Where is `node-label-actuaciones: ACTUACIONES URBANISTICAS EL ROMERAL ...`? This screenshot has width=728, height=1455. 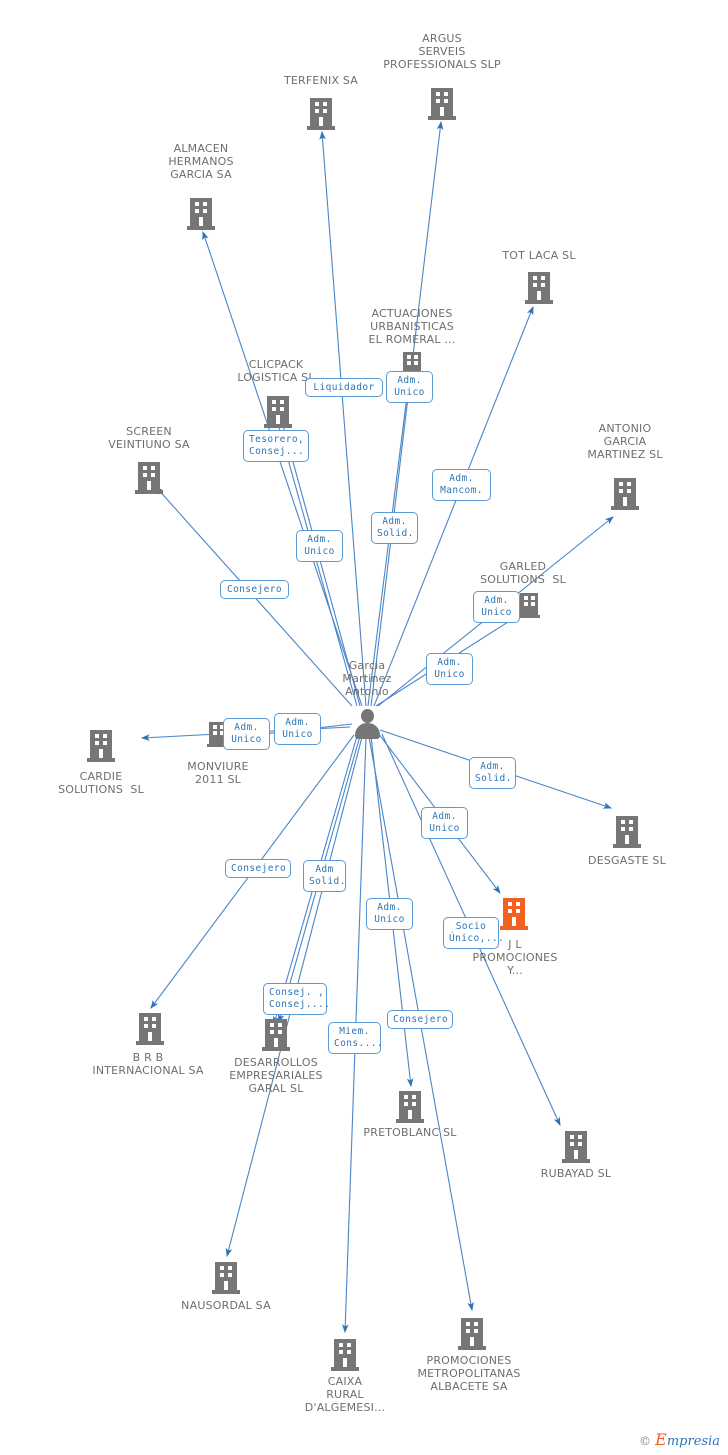 node-label-actuaciones: ACTUACIONES URBANISTICAS EL ROMERAL ... is located at coordinates (412, 326).